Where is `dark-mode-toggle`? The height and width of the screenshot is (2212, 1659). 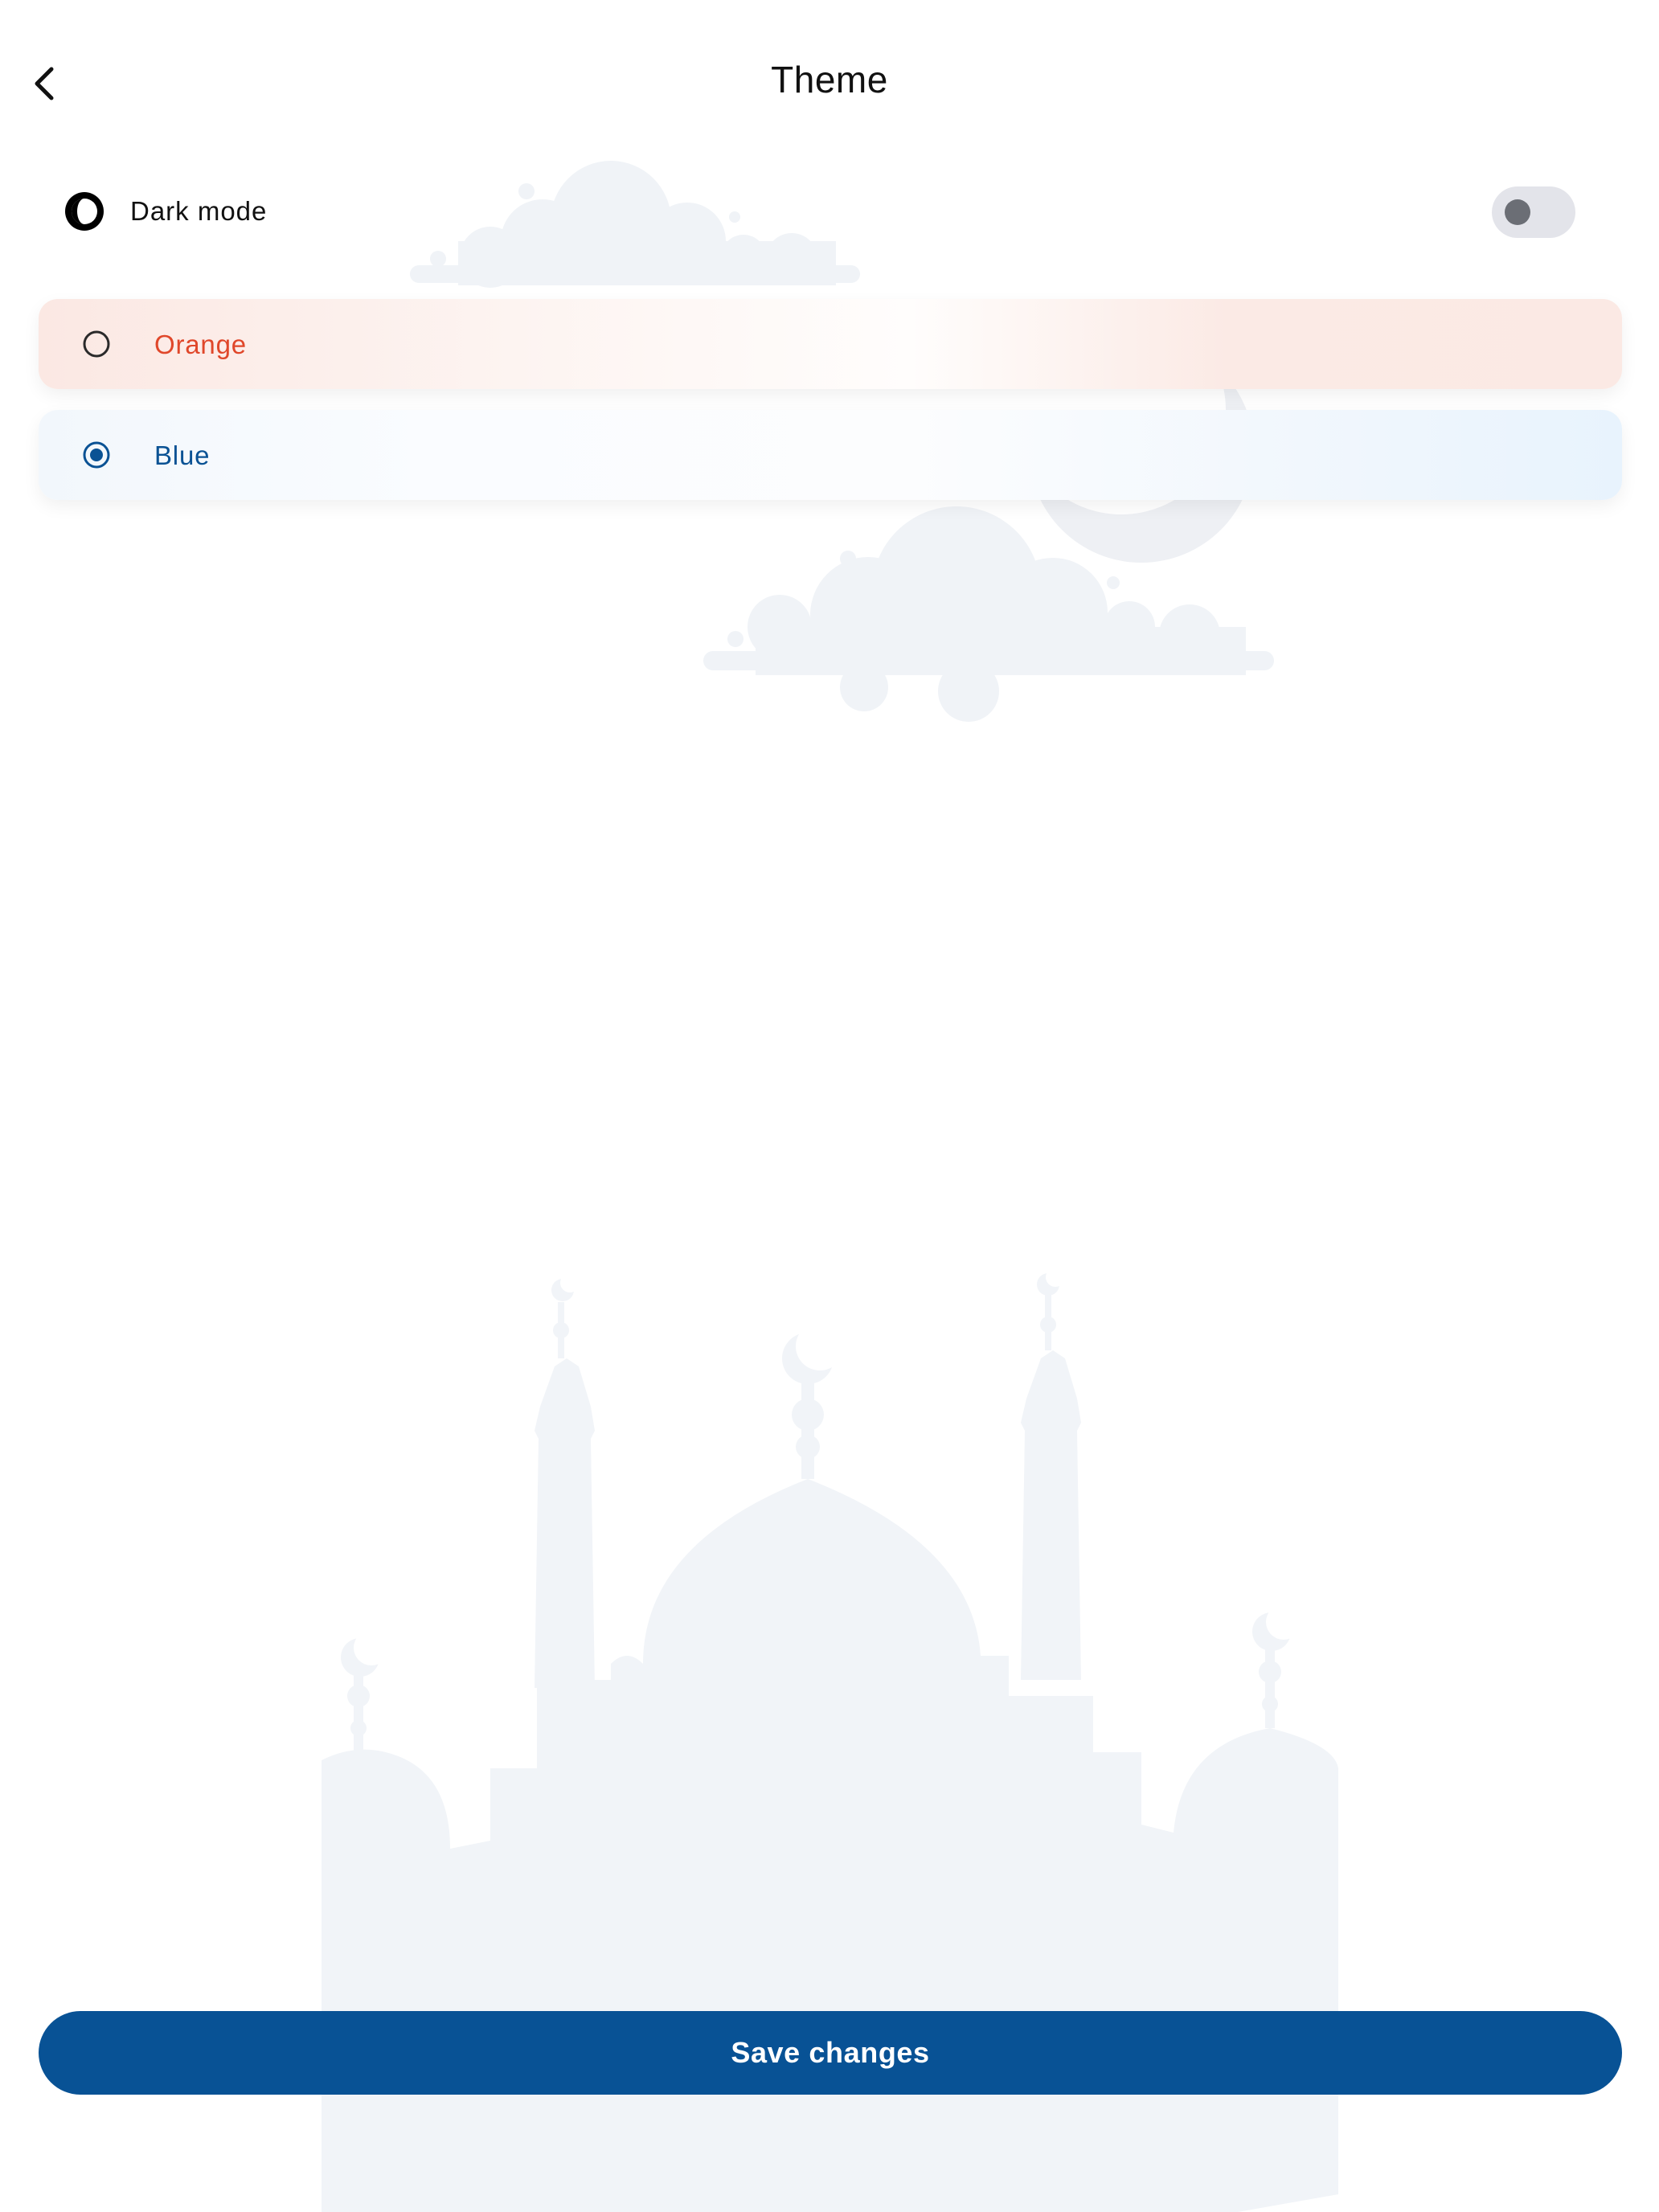 dark-mode-toggle is located at coordinates (1533, 212).